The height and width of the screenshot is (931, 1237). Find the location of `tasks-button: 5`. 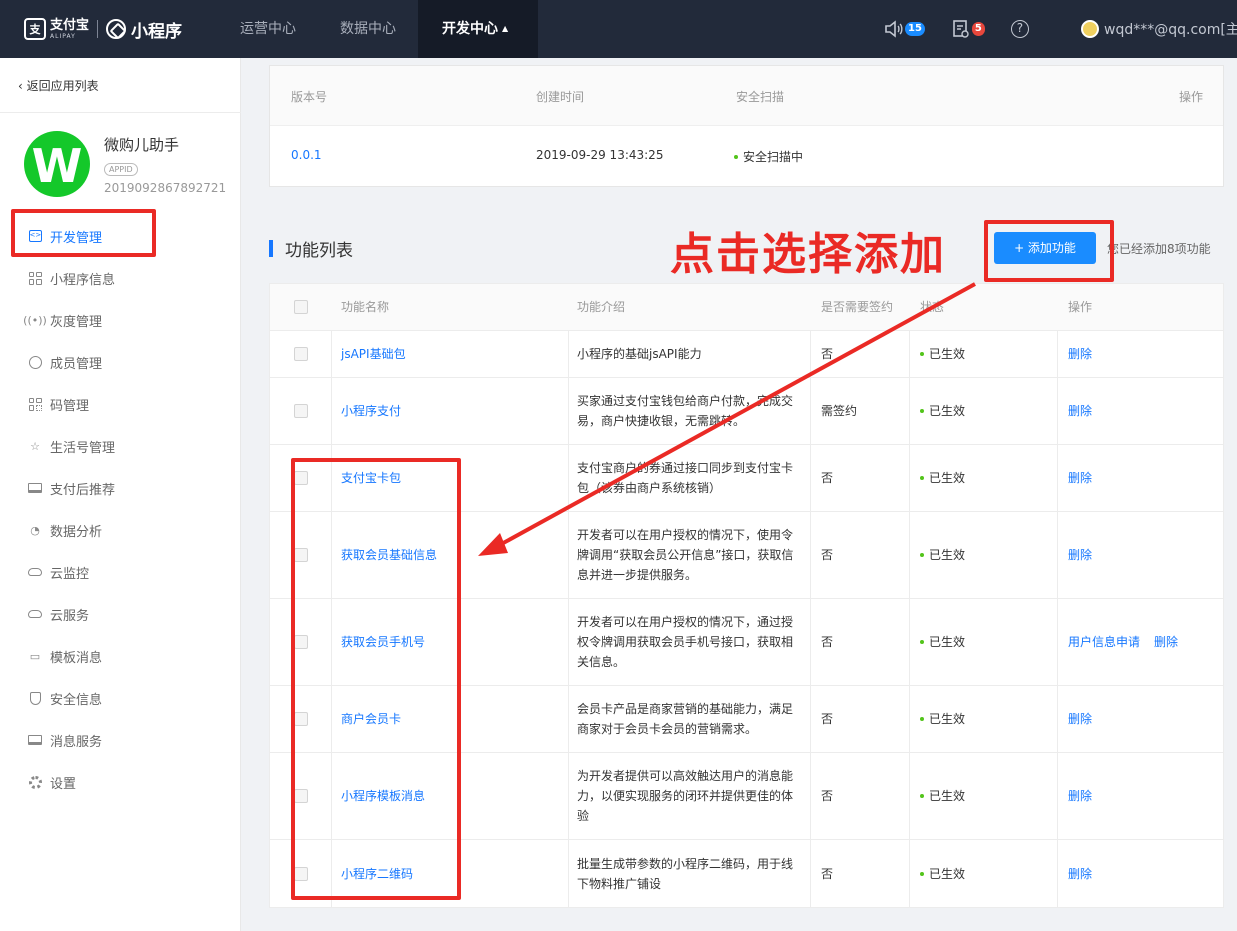

tasks-button: 5 is located at coordinates (968, 29).